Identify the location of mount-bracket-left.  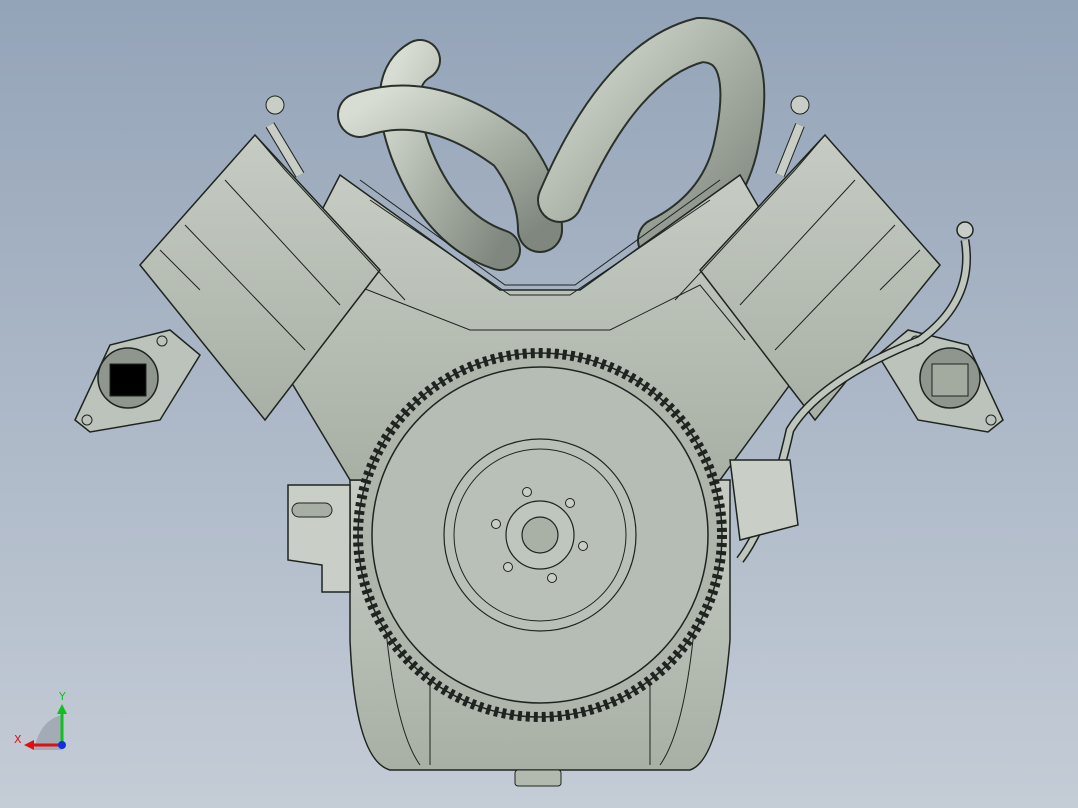
(319, 538).